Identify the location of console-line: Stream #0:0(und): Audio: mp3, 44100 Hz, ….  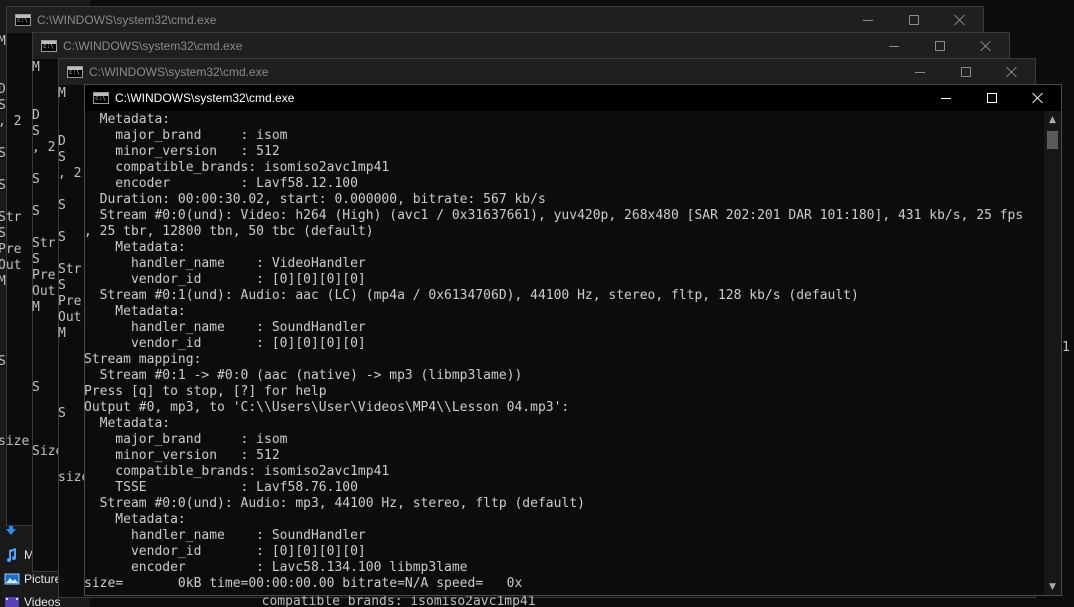
(334, 503).